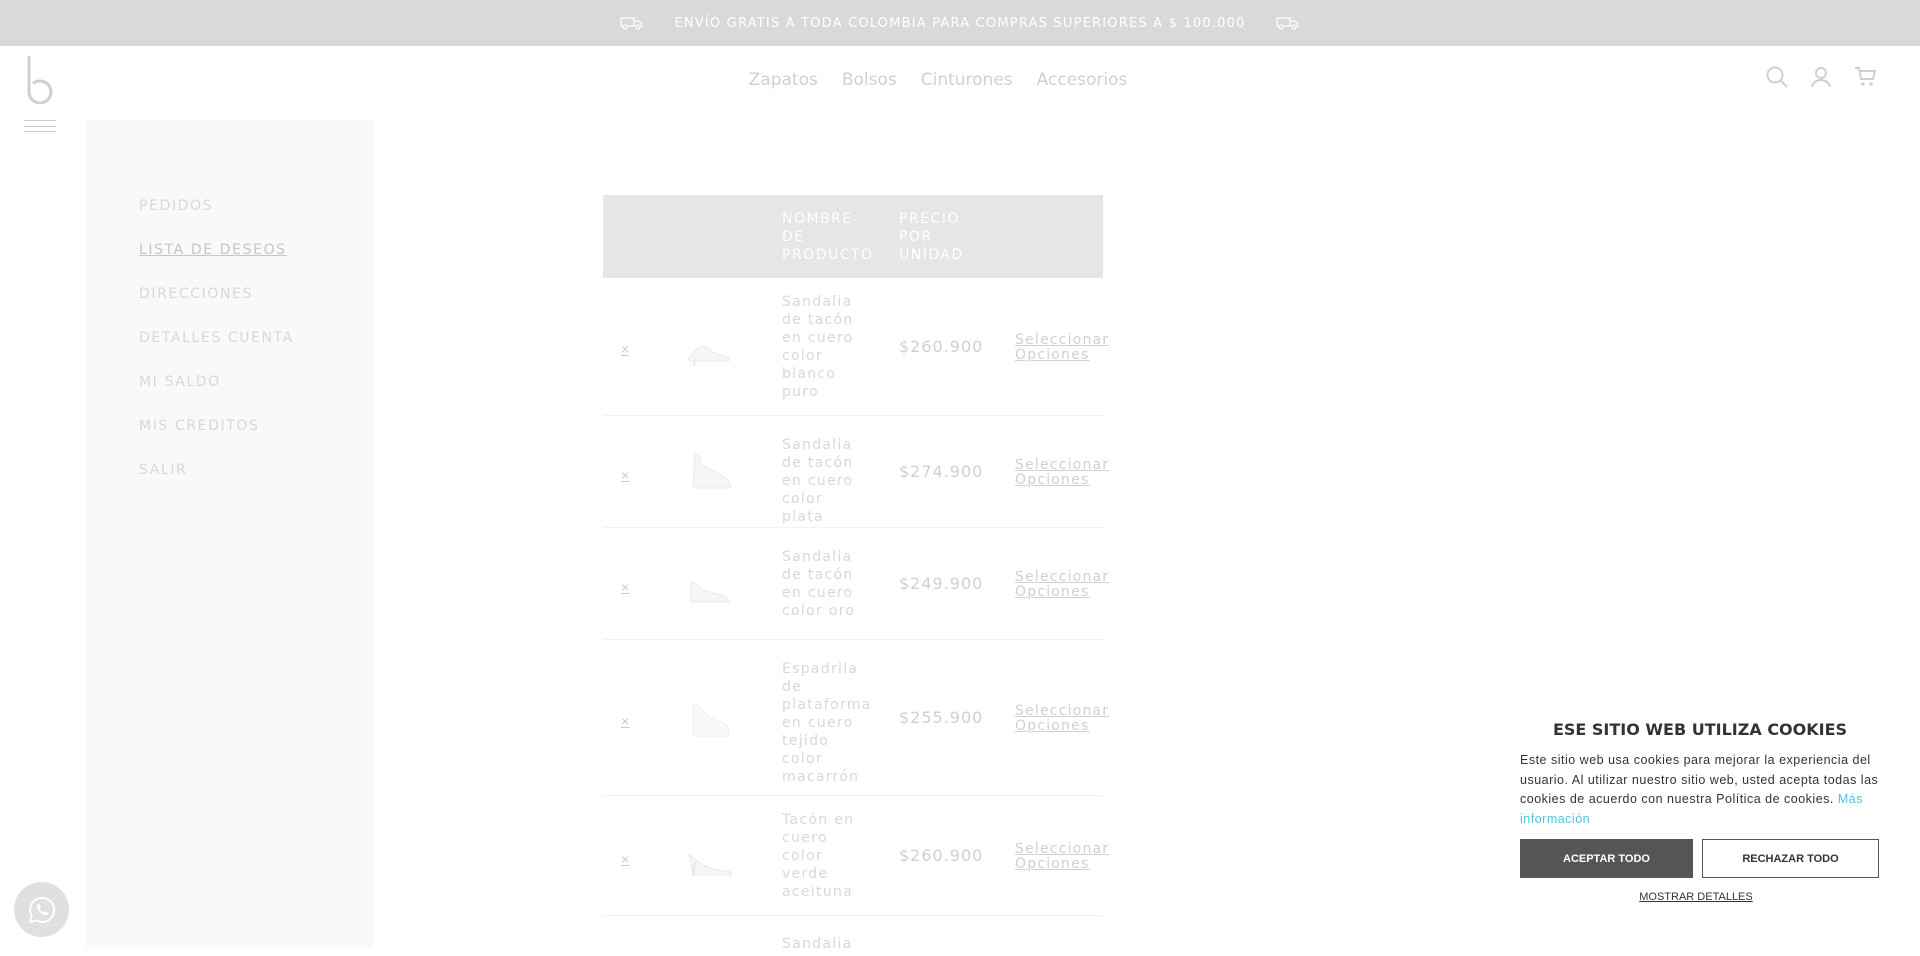  What do you see at coordinates (823, 481) in the screenshot?
I see `product-name: Sandalia de tacón en cuero color plata` at bounding box center [823, 481].